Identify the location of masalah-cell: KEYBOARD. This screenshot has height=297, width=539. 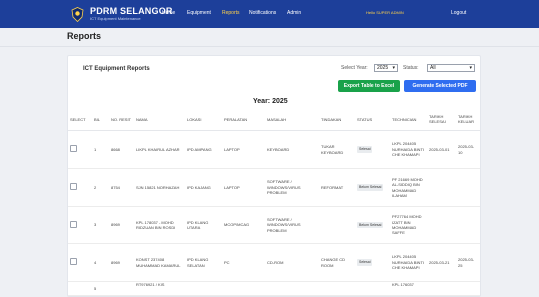
(292, 149).